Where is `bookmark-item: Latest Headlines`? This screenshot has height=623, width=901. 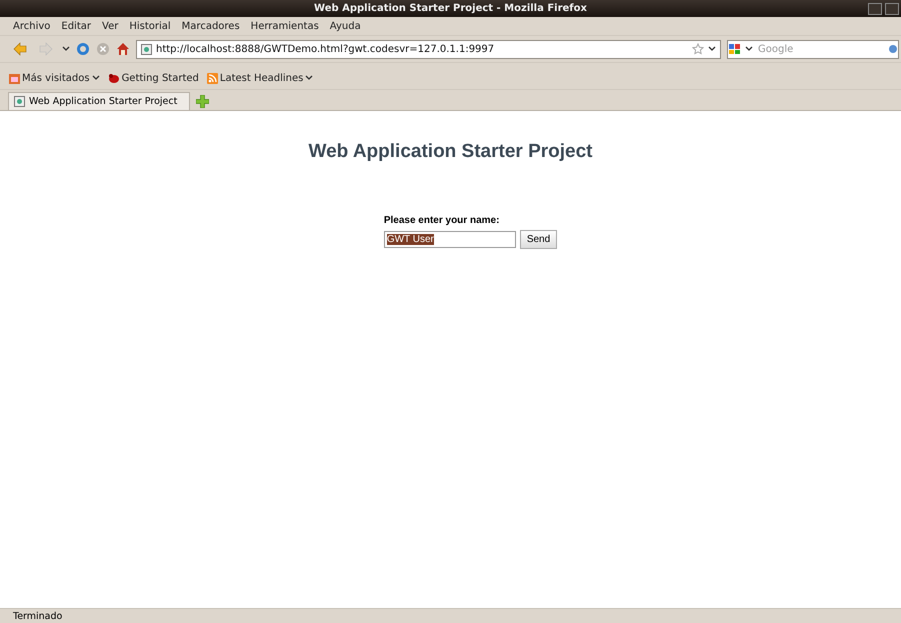 bookmark-item: Latest Headlines is located at coordinates (260, 78).